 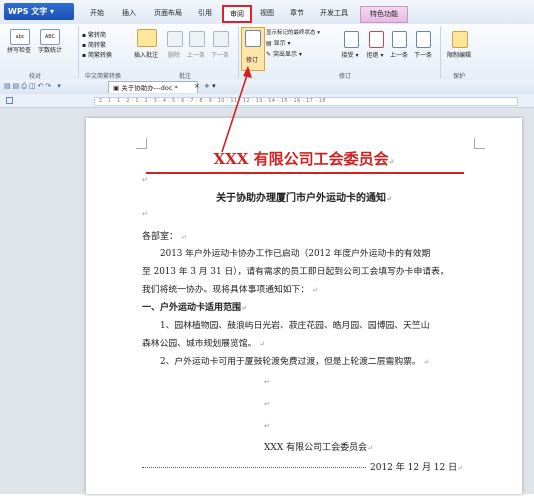 I want to click on markup-state-dropdown: 显示标记的最终状态 ▾, so click(x=302, y=32).